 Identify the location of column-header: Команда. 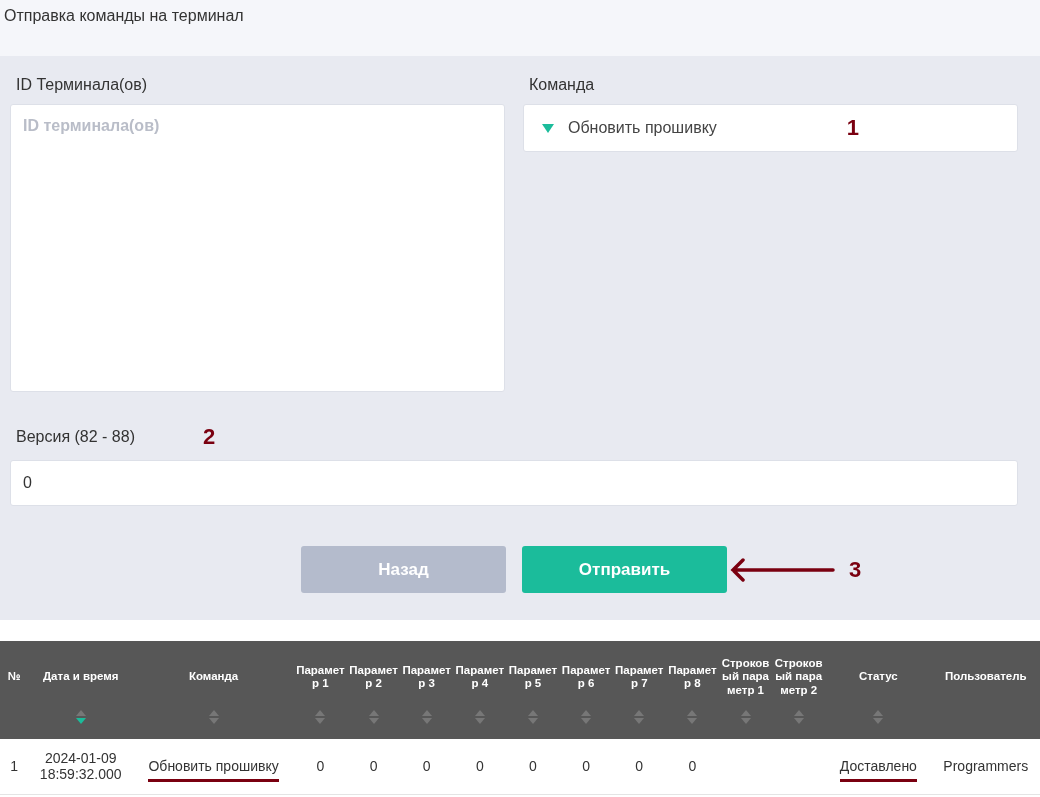
(213, 677).